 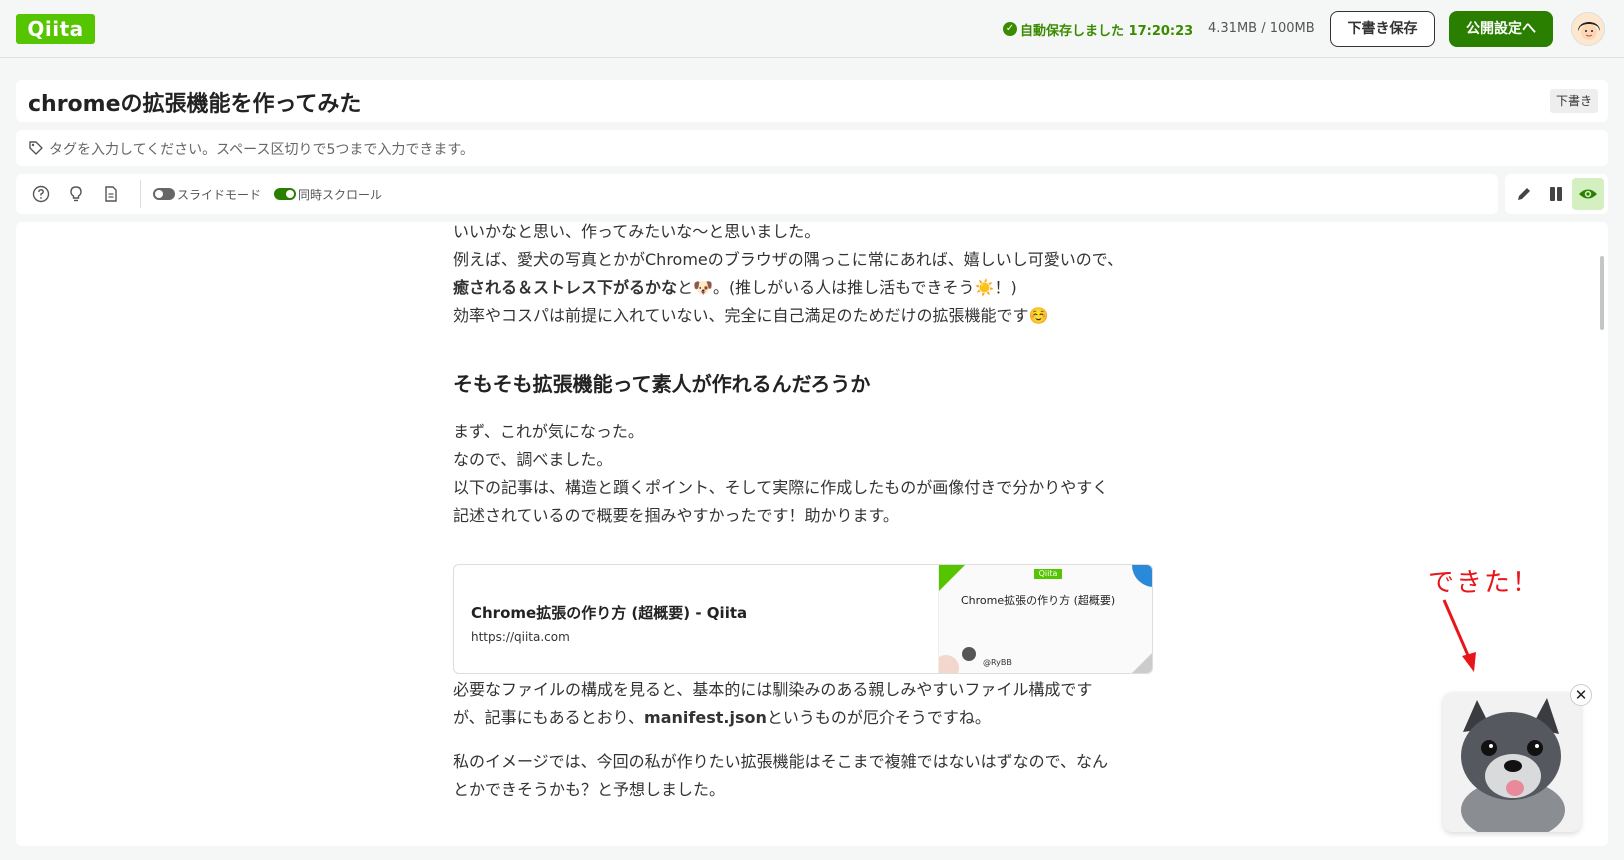 What do you see at coordinates (565, 287) in the screenshot?
I see `bold-text: 癒される＆ストレス下がるかな` at bounding box center [565, 287].